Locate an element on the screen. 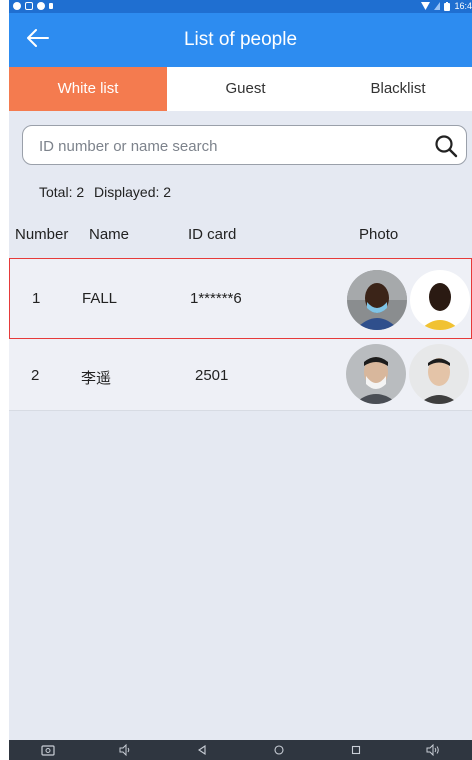 The width and height of the screenshot is (472, 760). screenshot-icon is located at coordinates (47, 750).